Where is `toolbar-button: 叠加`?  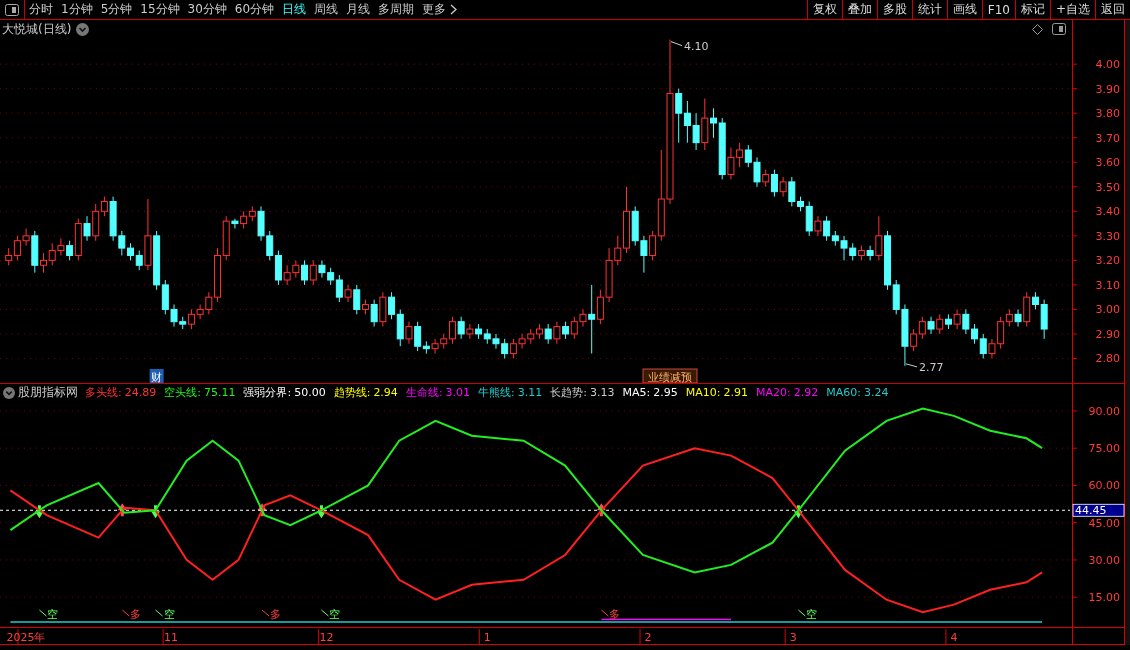
toolbar-button: 叠加 is located at coordinates (859, 9).